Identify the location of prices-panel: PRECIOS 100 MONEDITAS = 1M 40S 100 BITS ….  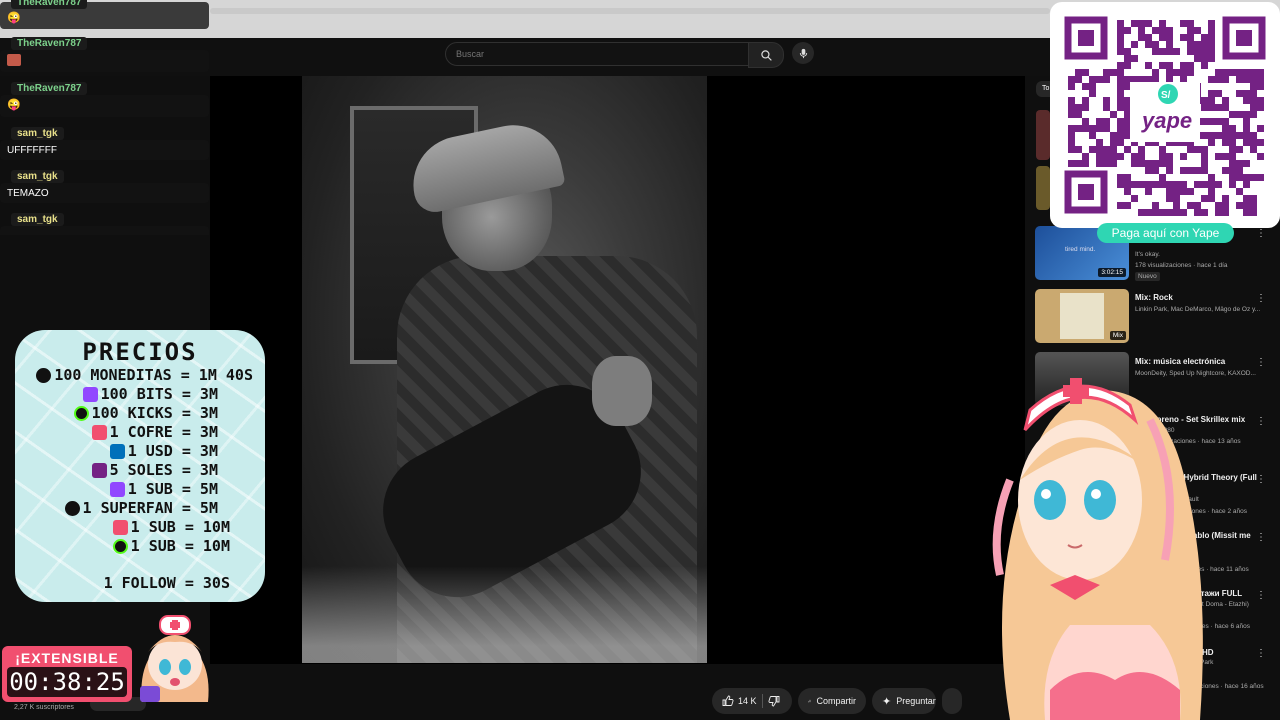
(140, 466).